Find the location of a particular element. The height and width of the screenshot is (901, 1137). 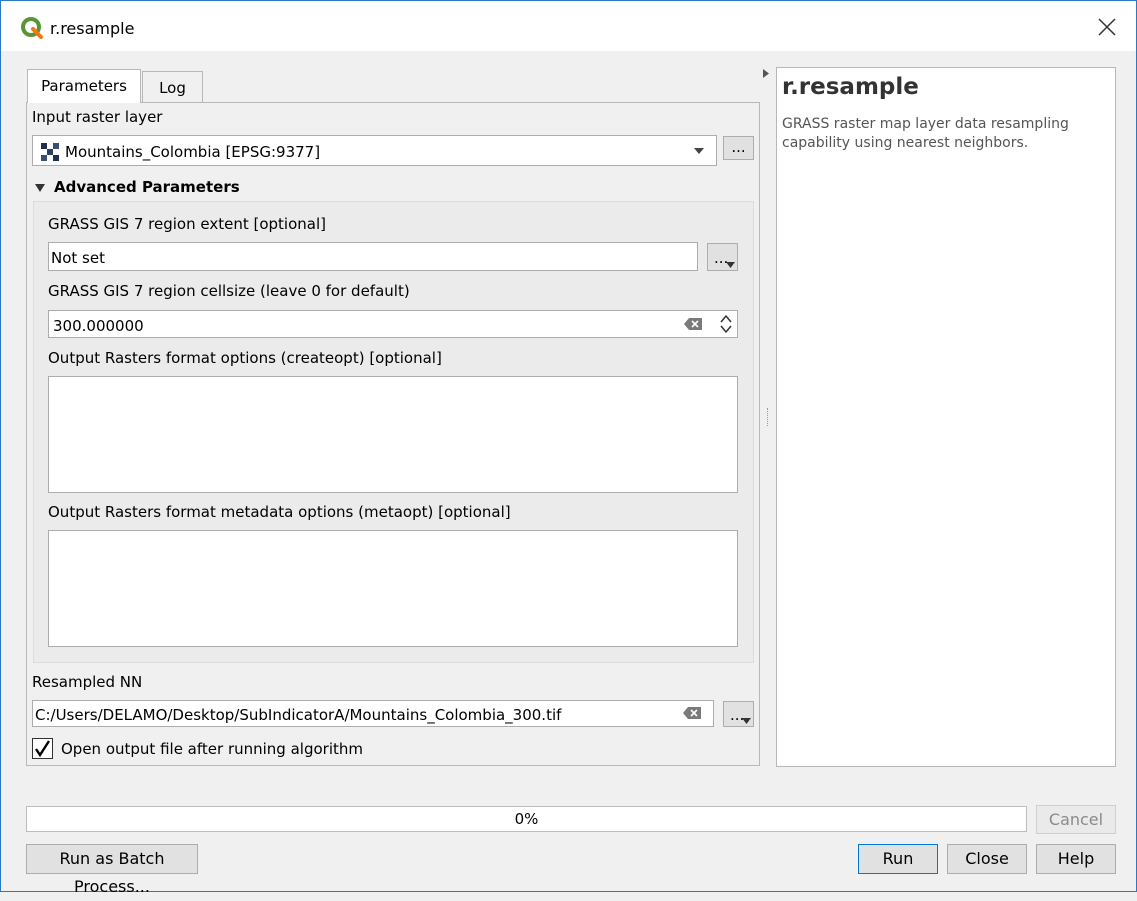

input-raster-combo: Mountains_Colombia [EPSG:9377] is located at coordinates (374, 150).